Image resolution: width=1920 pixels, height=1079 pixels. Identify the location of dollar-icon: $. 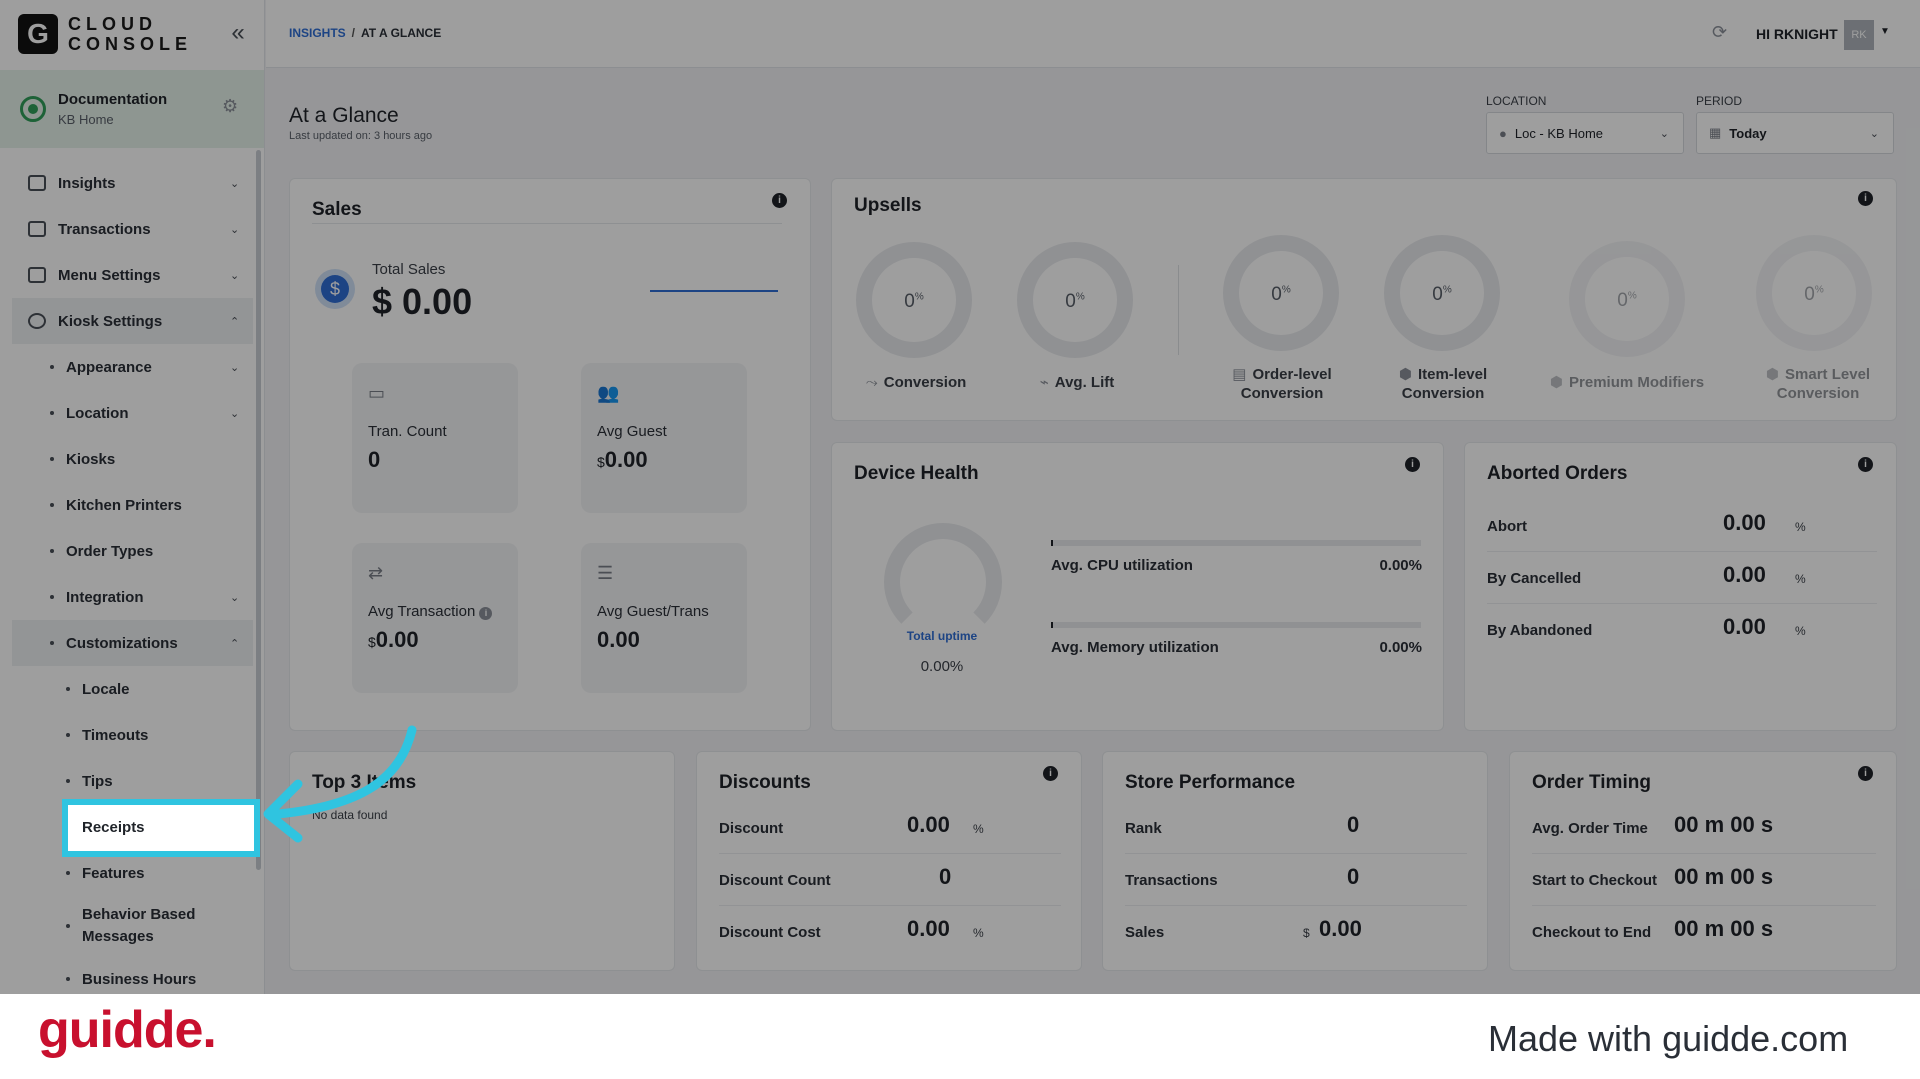
(335, 289).